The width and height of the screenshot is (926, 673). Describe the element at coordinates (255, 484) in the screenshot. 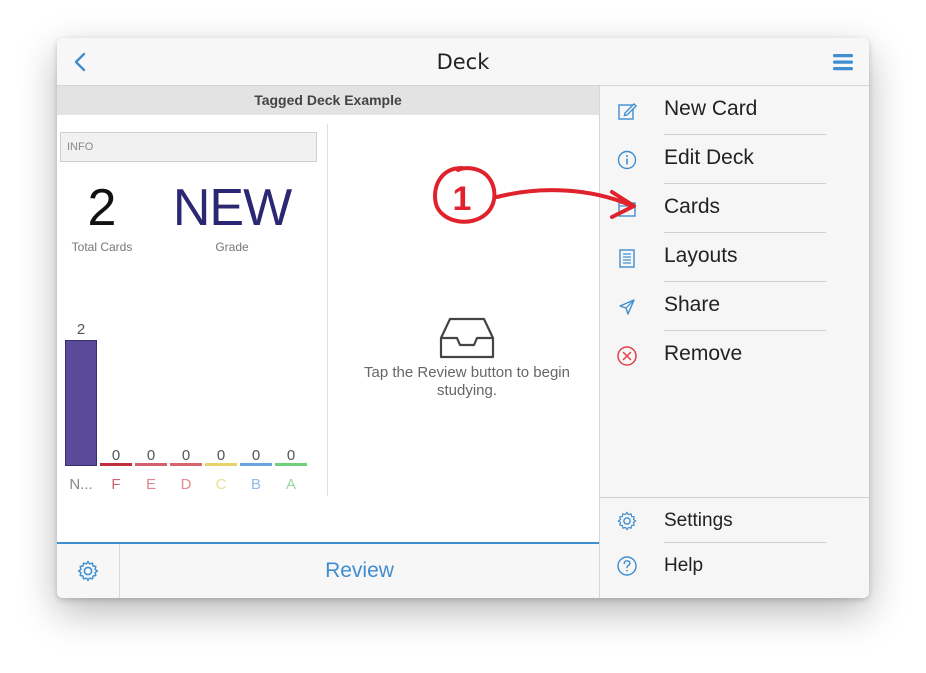

I see `chart-category-label: B` at that location.